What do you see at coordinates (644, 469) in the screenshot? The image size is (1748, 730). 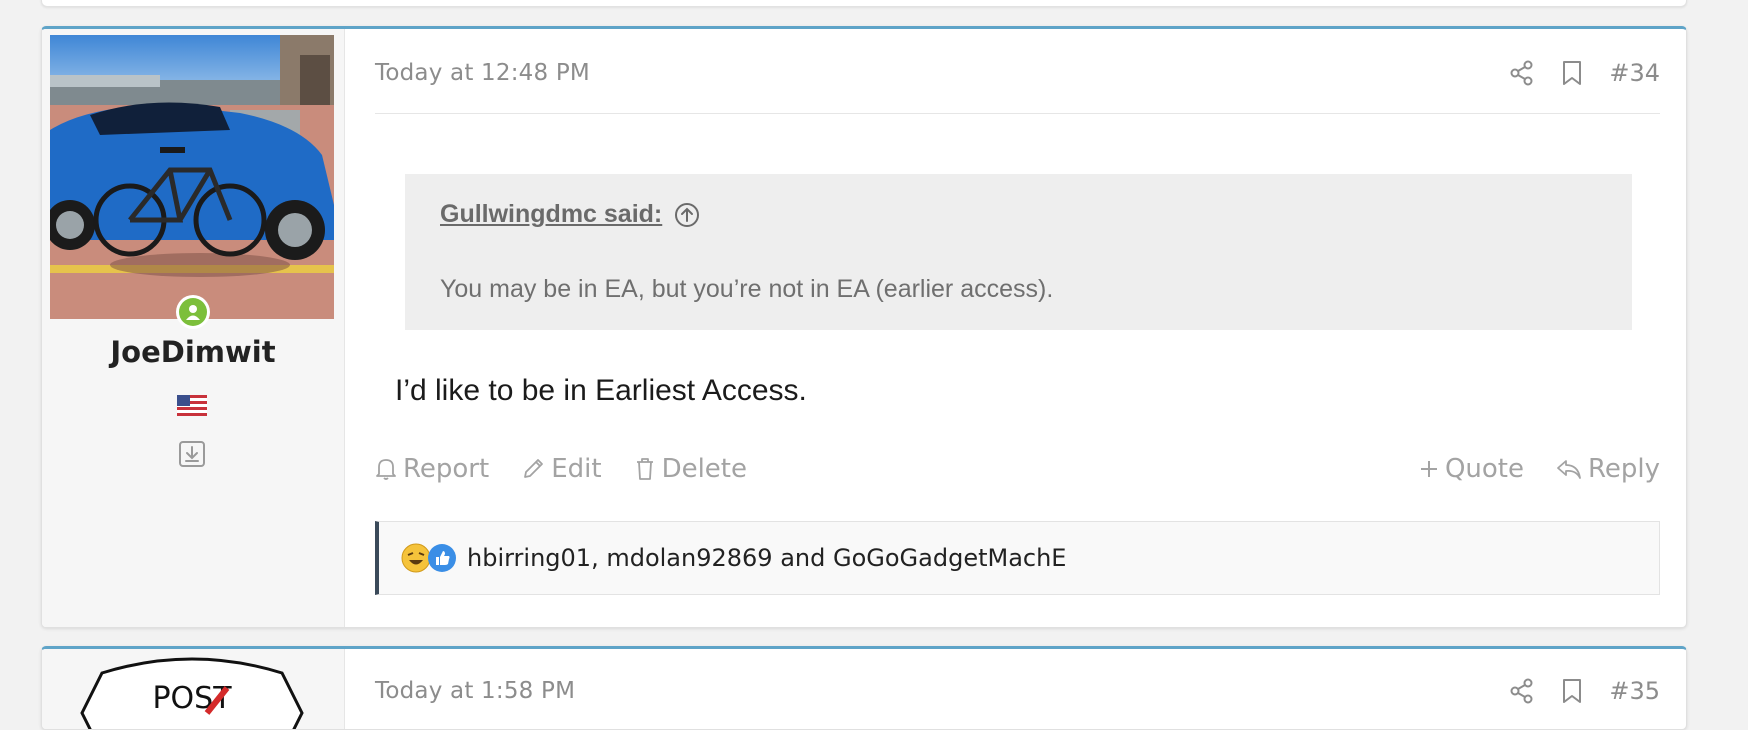 I see `trash-icon` at bounding box center [644, 469].